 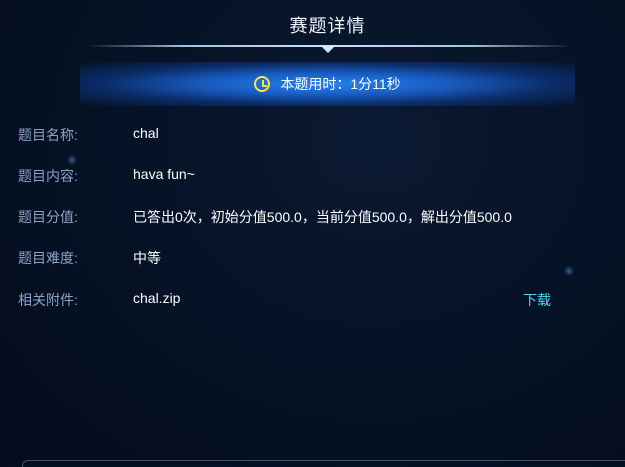 What do you see at coordinates (157, 298) in the screenshot?
I see `attachment-filename: chal.zip` at bounding box center [157, 298].